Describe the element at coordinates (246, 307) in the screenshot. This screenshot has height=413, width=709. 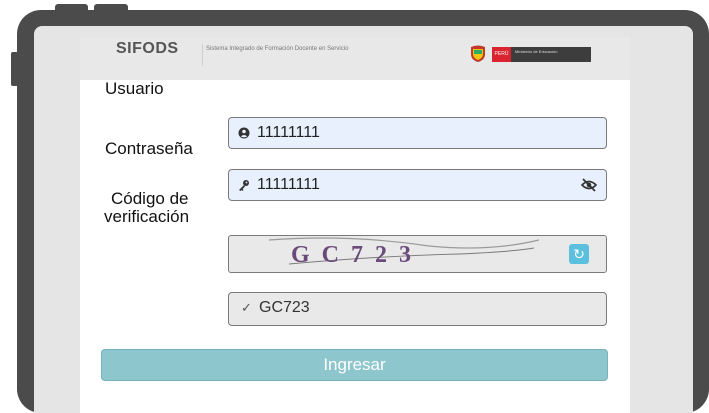
I see `check-icon: ✓` at that location.